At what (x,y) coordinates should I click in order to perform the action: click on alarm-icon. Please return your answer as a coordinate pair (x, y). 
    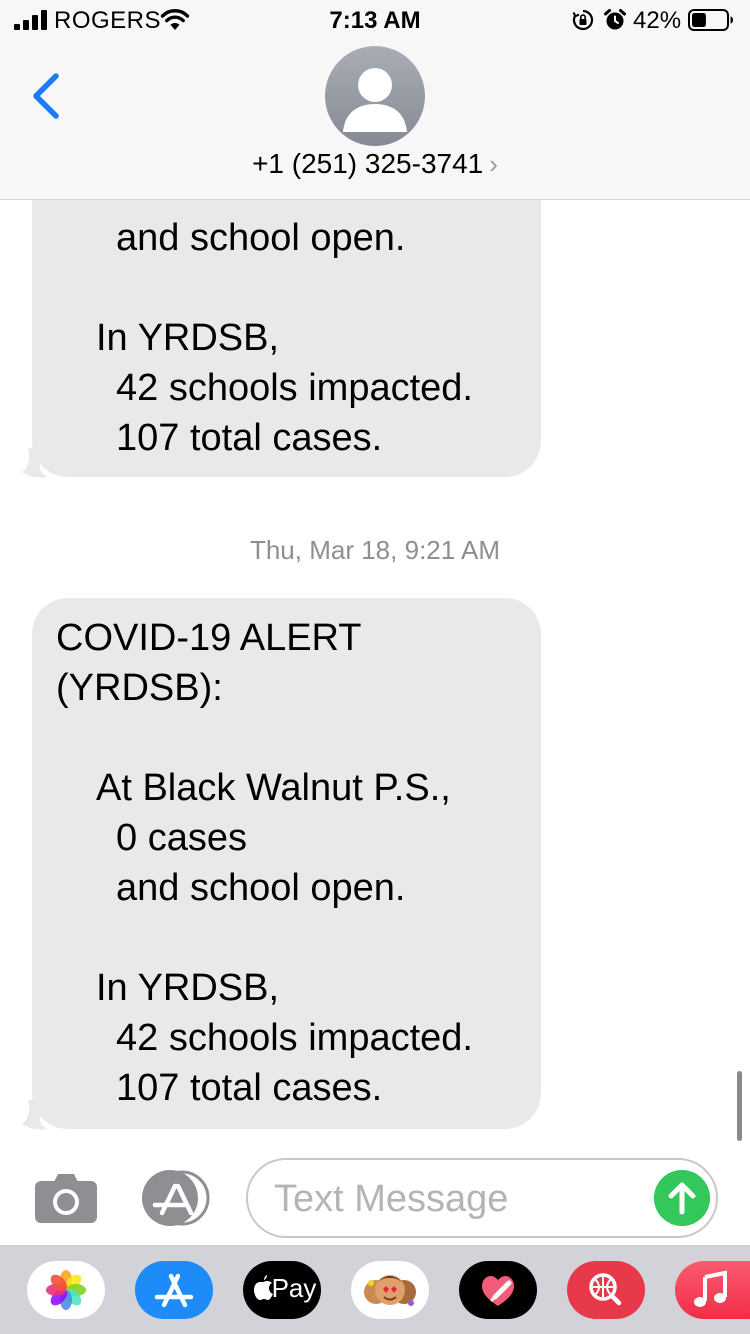
    Looking at the image, I should click on (615, 19).